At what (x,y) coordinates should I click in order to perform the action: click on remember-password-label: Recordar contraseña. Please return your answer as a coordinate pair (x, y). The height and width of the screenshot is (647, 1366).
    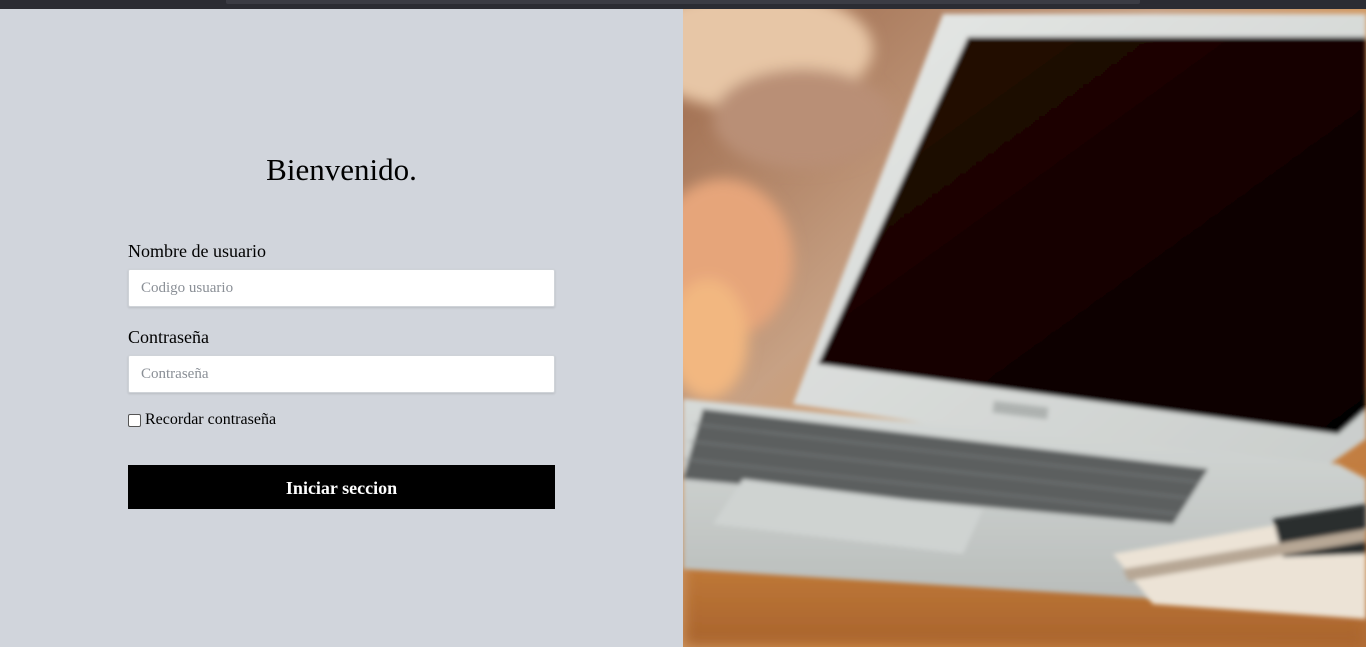
    Looking at the image, I should click on (211, 419).